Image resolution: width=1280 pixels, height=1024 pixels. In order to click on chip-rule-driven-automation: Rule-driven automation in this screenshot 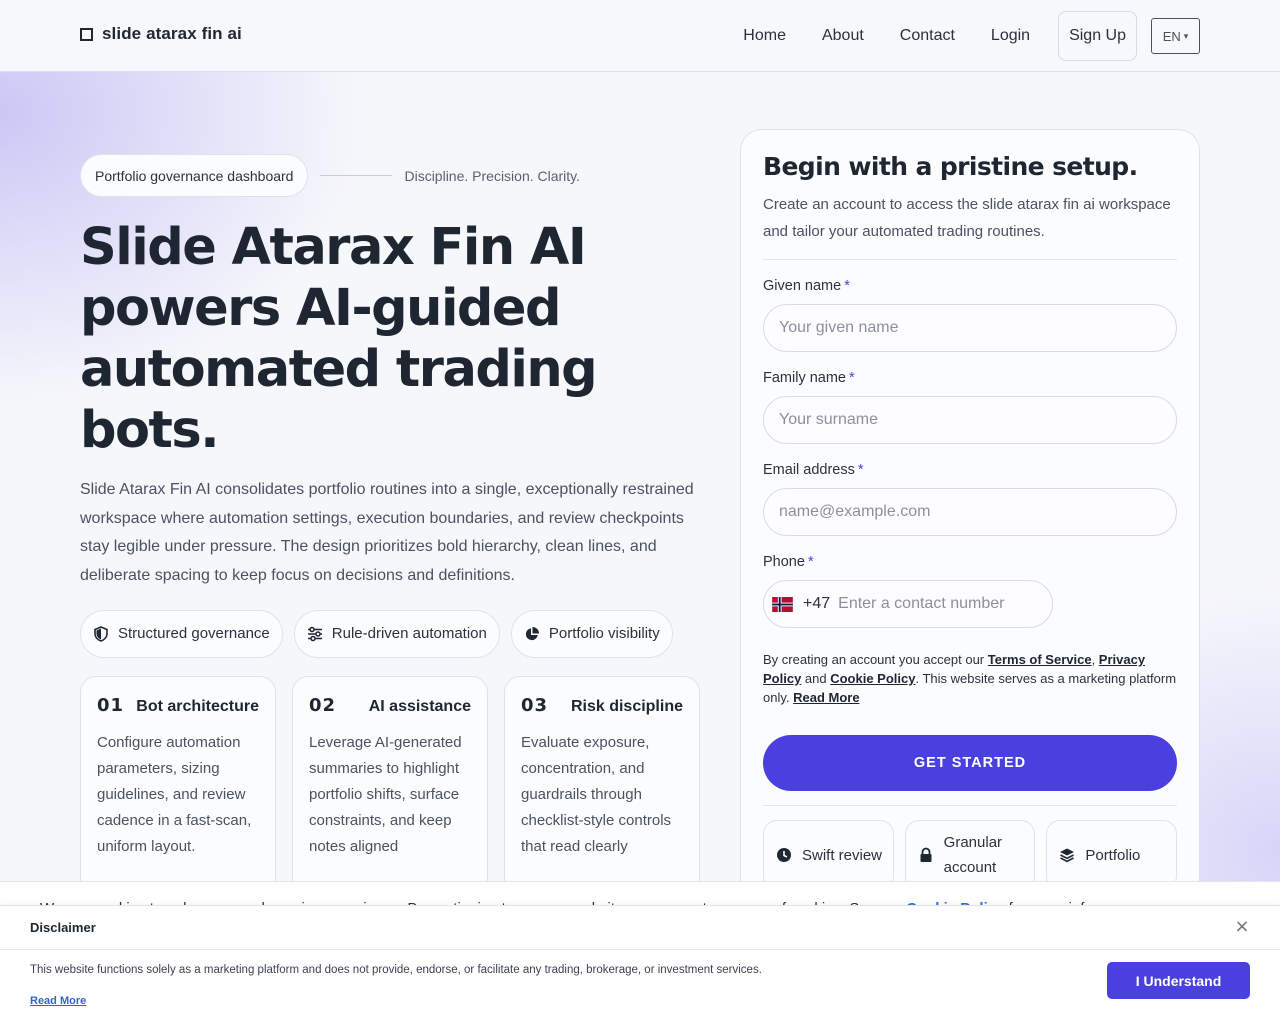, I will do `click(396, 633)`.